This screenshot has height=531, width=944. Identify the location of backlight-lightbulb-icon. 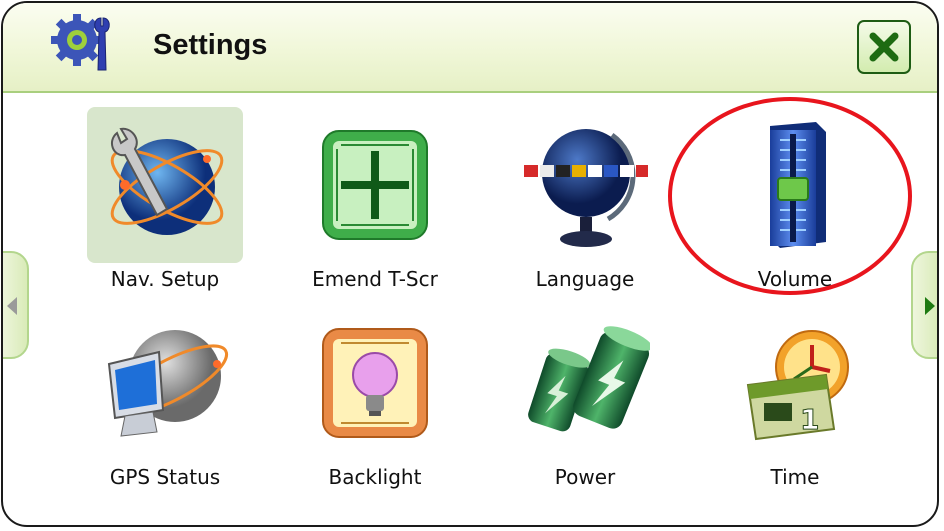
(375, 383).